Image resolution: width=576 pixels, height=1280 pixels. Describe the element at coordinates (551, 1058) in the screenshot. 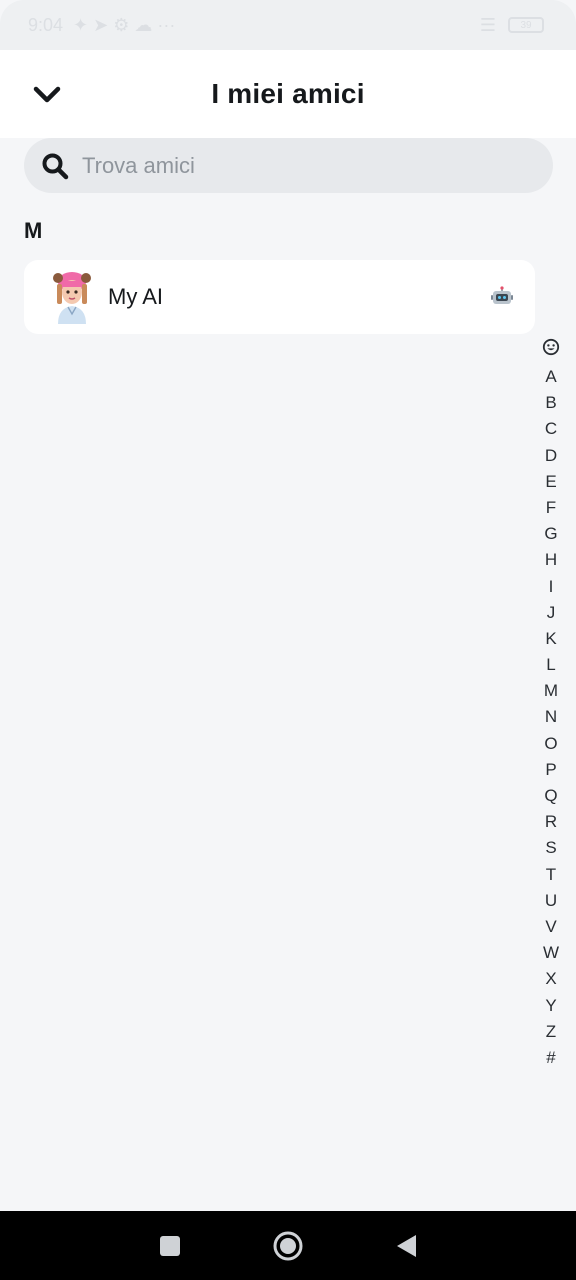

I see `index-letter-hash: #` at that location.